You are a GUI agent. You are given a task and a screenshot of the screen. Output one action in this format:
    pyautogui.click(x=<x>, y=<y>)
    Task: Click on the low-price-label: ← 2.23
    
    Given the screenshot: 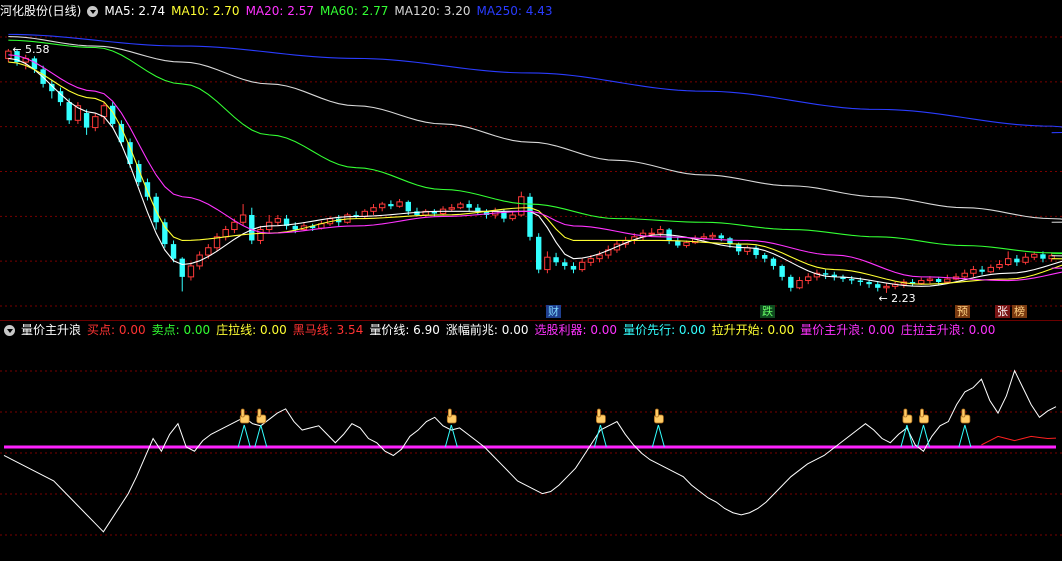 What is the action you would take?
    pyautogui.click(x=896, y=298)
    